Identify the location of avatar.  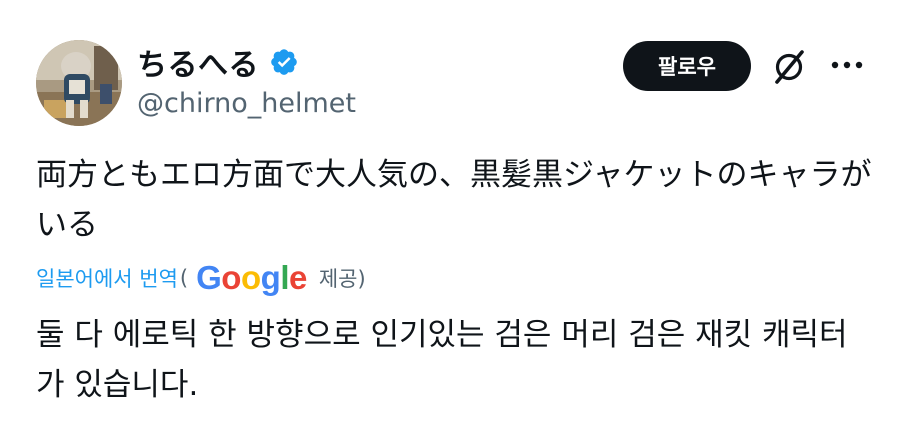
(79, 83).